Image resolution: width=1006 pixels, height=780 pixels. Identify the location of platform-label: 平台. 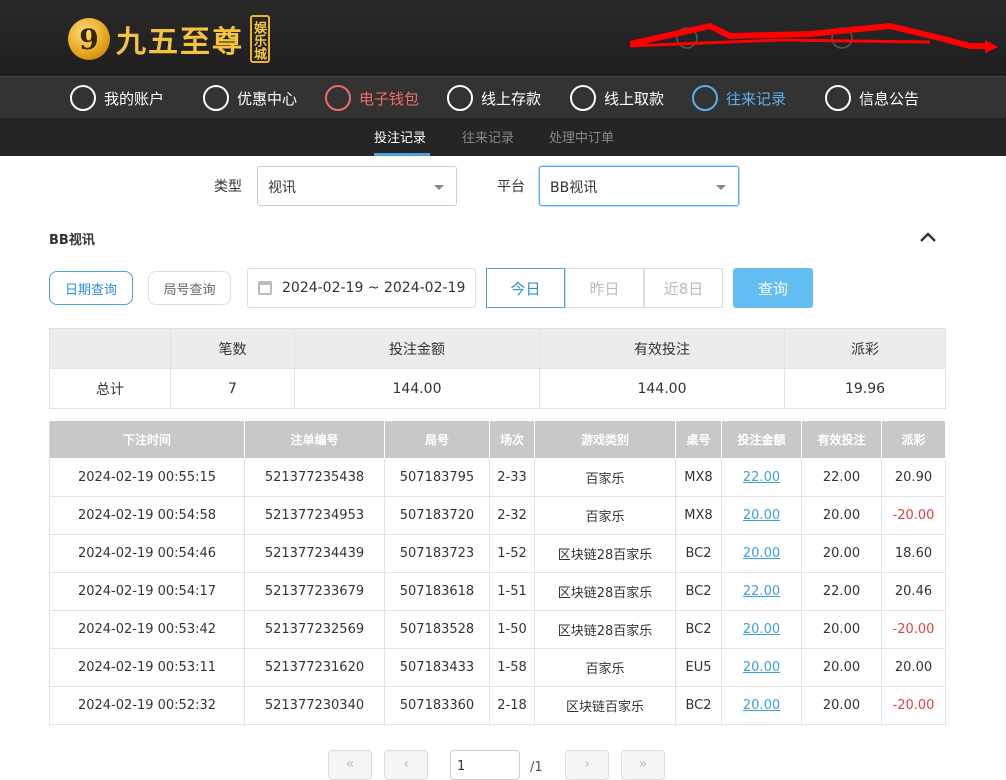
(511, 187).